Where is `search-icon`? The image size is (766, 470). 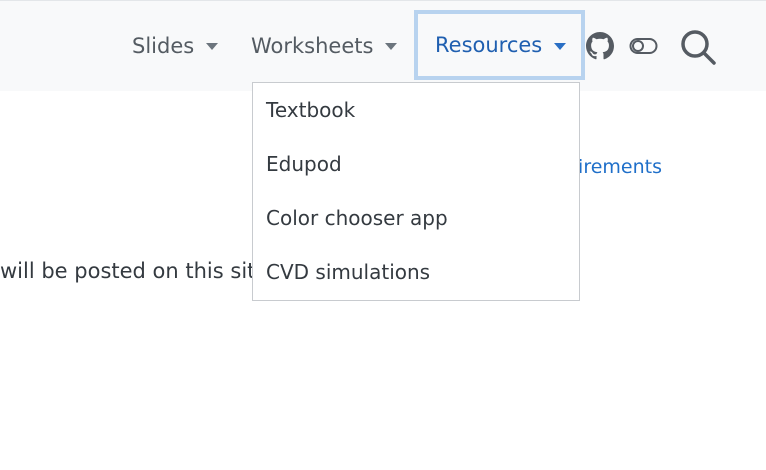
search-icon is located at coordinates (698, 47).